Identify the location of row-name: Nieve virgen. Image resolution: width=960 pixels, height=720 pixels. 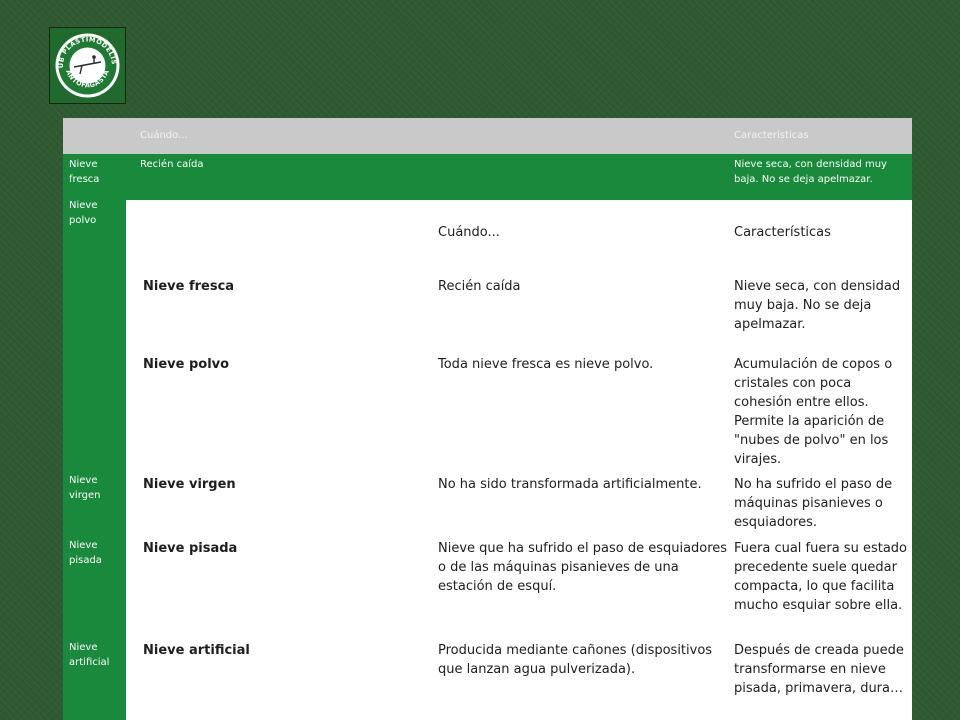
(189, 484).